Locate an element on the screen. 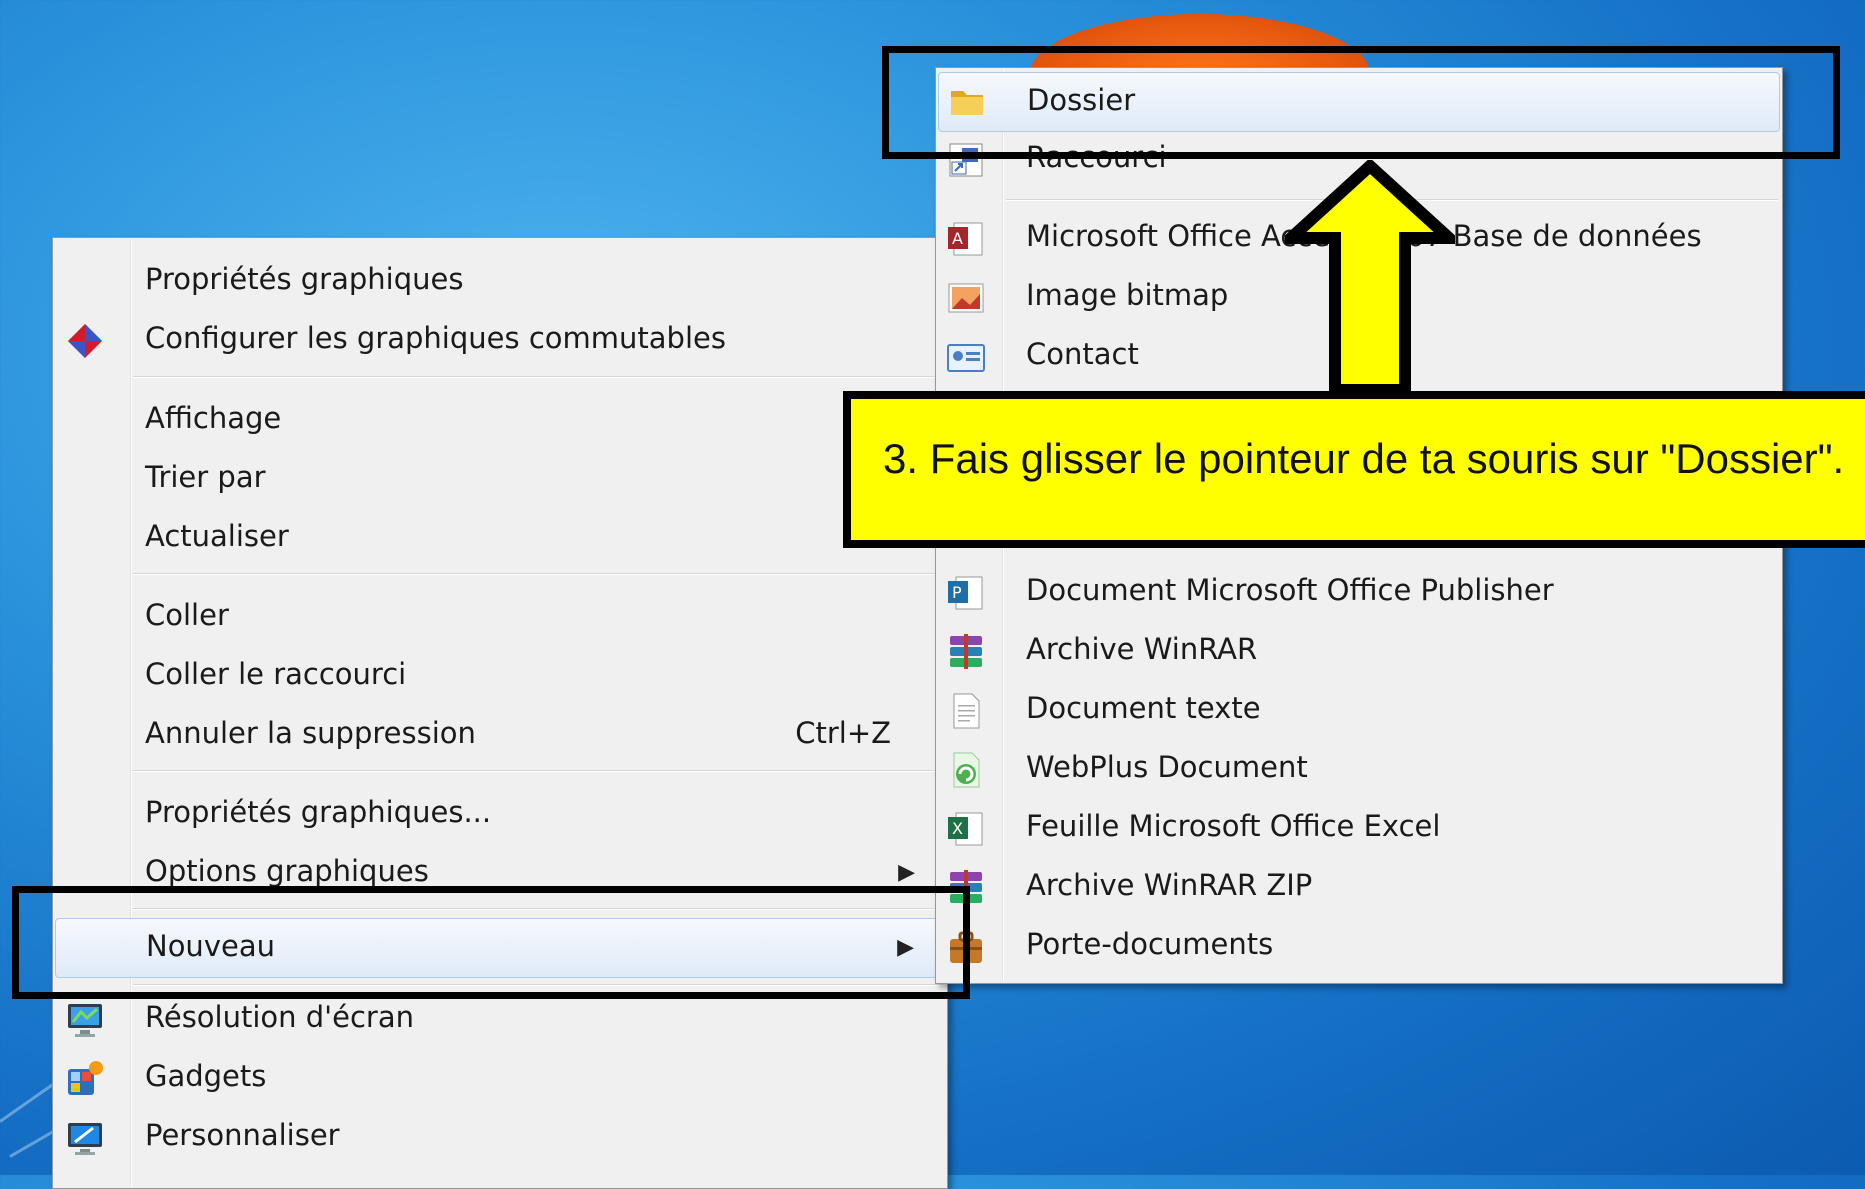 Image resolution: width=1865 pixels, height=1189 pixels. menu-item-label: Contact is located at coordinates (1082, 354).